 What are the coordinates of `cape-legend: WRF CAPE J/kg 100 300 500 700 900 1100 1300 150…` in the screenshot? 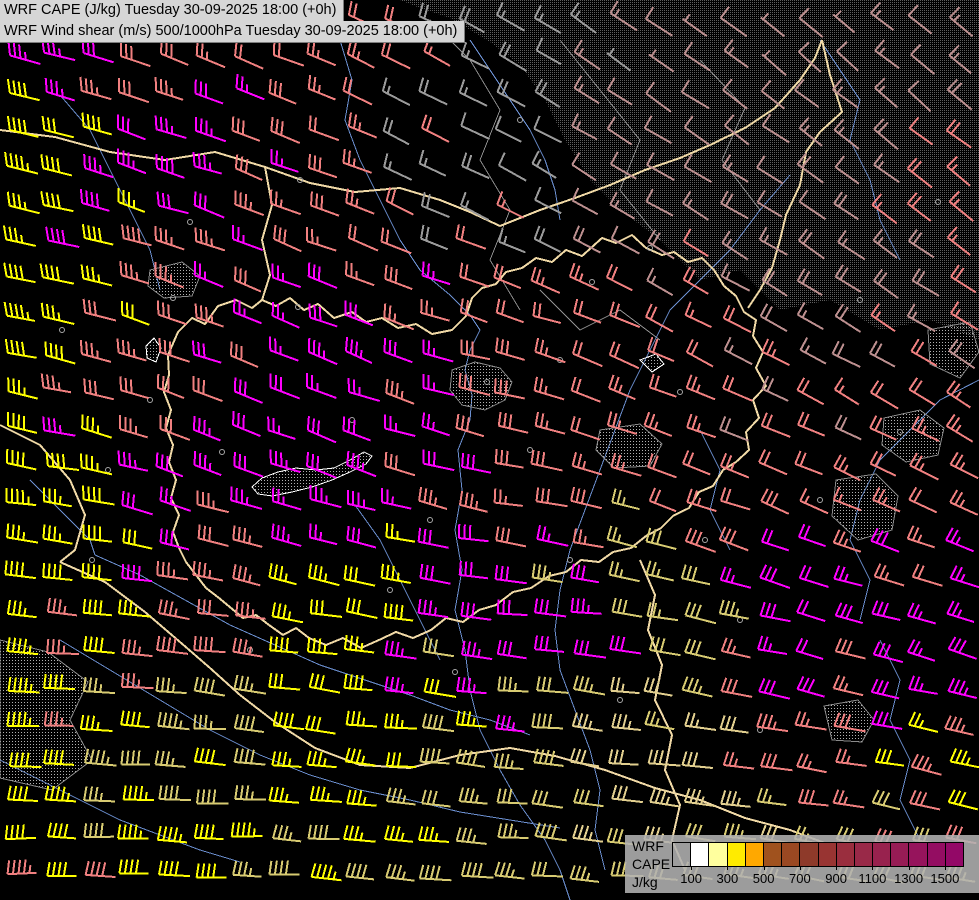 It's located at (802, 864).